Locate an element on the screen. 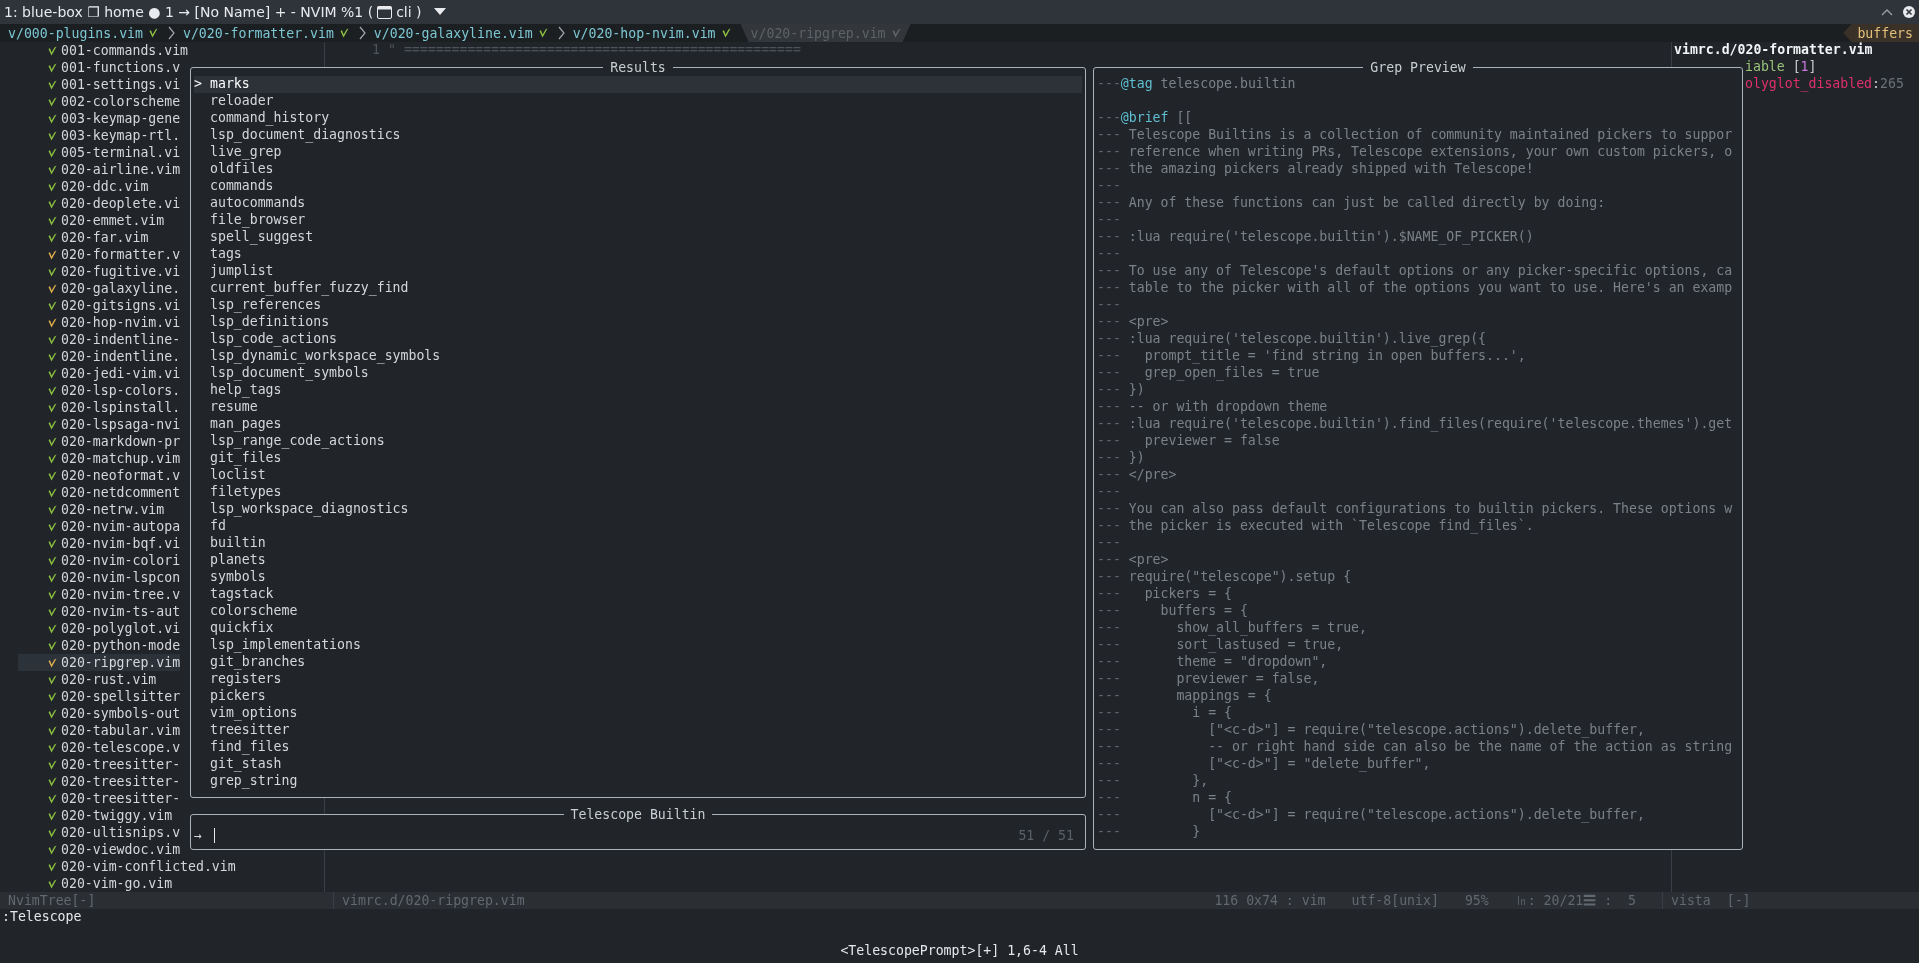 The height and width of the screenshot is (963, 1919). breadcrumb-tab: v/020-galaxyline.vim is located at coordinates (465, 33).